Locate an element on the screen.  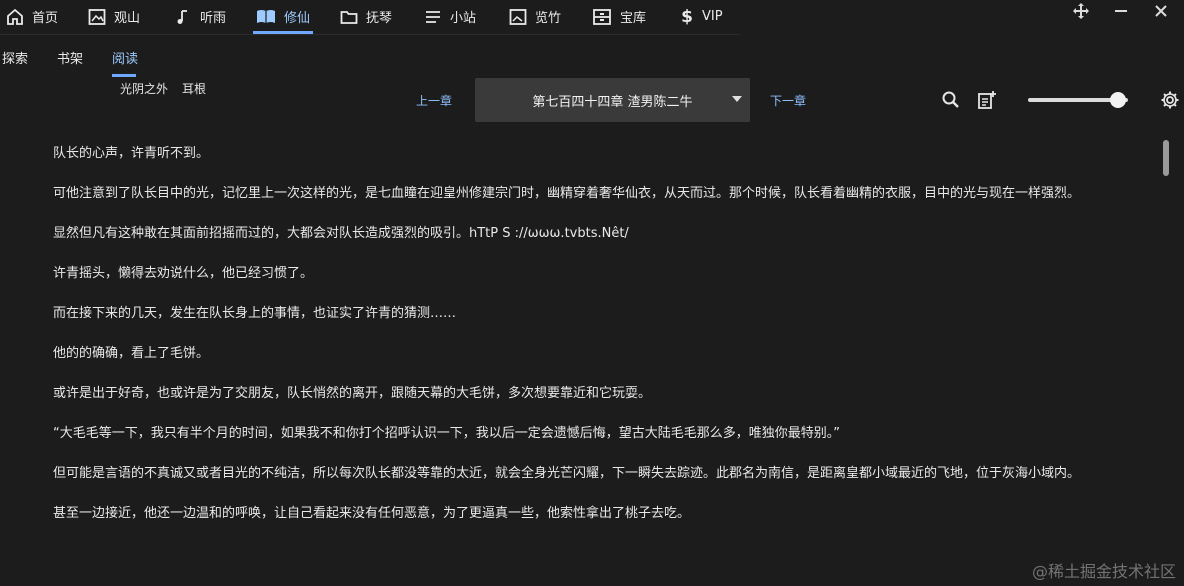
brightness-slider is located at coordinates (1083, 100).